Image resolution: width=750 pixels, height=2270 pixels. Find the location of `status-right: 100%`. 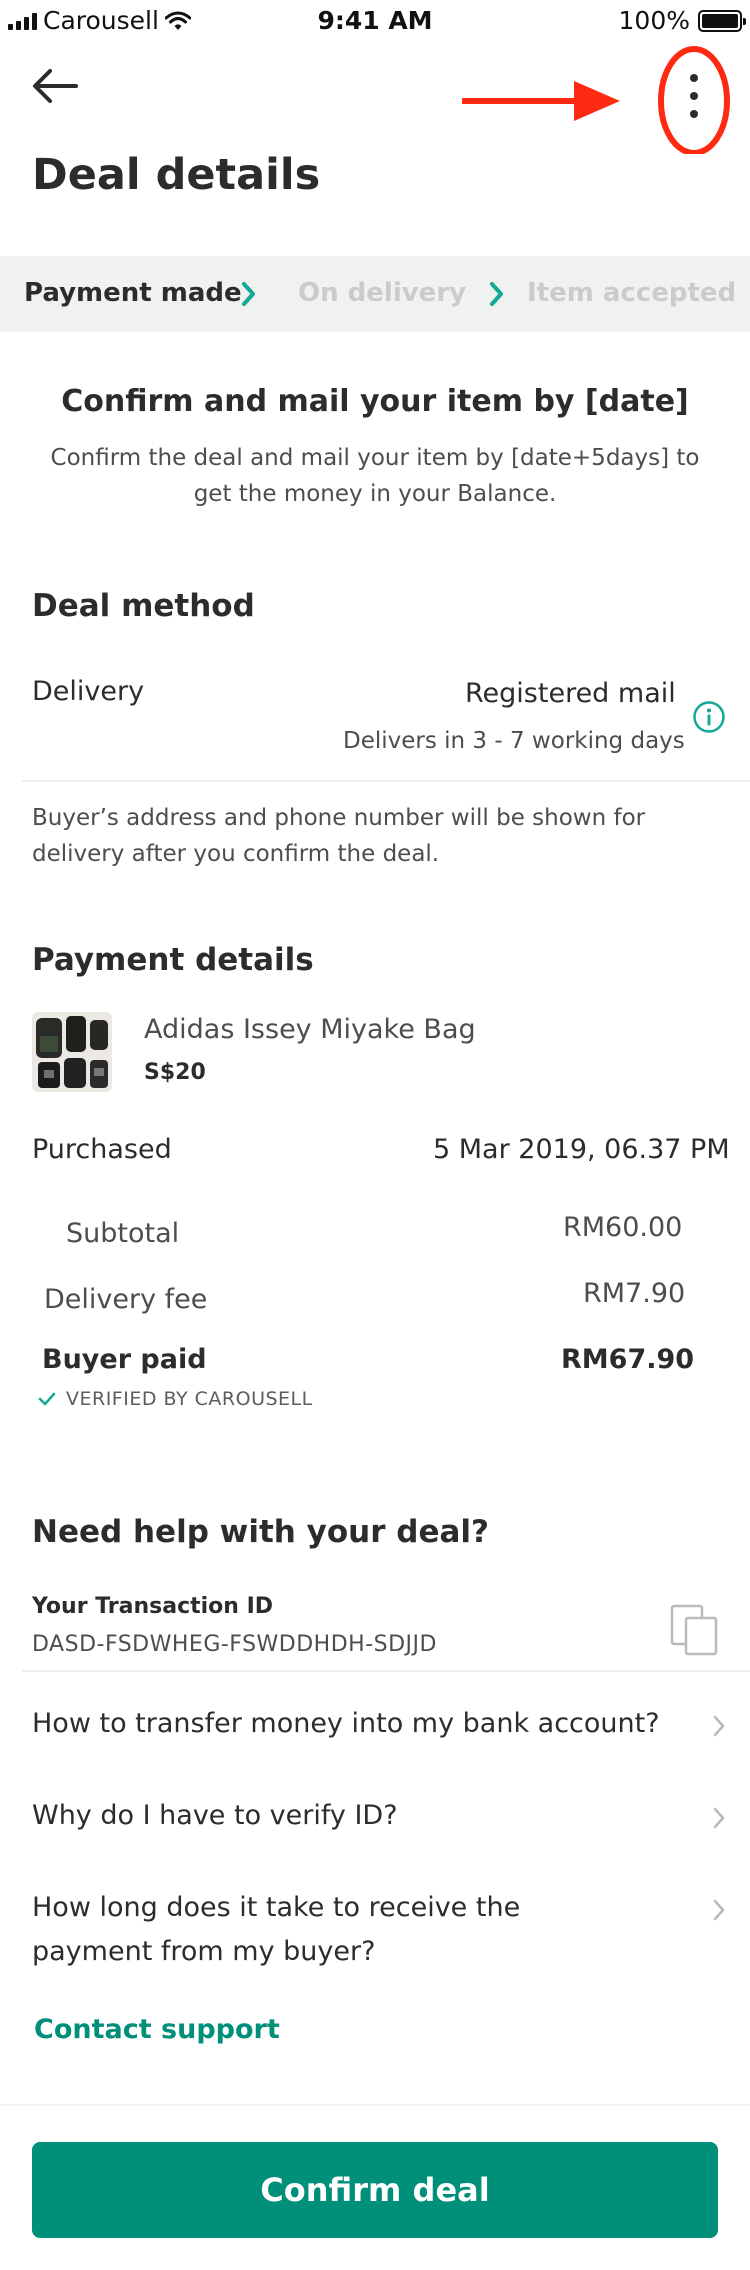

status-right: 100% is located at coordinates (682, 20).